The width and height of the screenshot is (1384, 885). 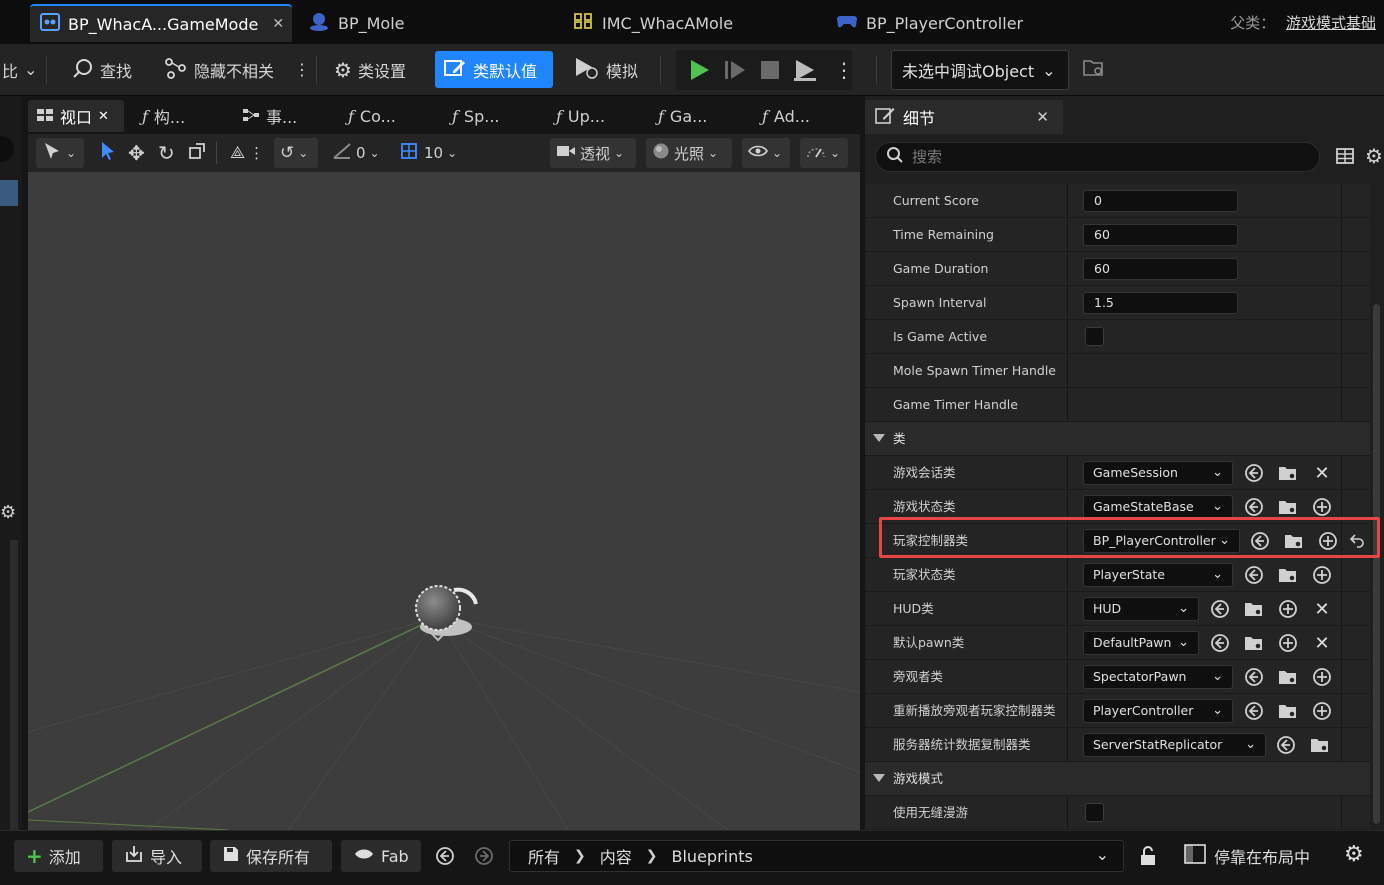 What do you see at coordinates (605, 69) in the screenshot?
I see `simulate-button: 模拟` at bounding box center [605, 69].